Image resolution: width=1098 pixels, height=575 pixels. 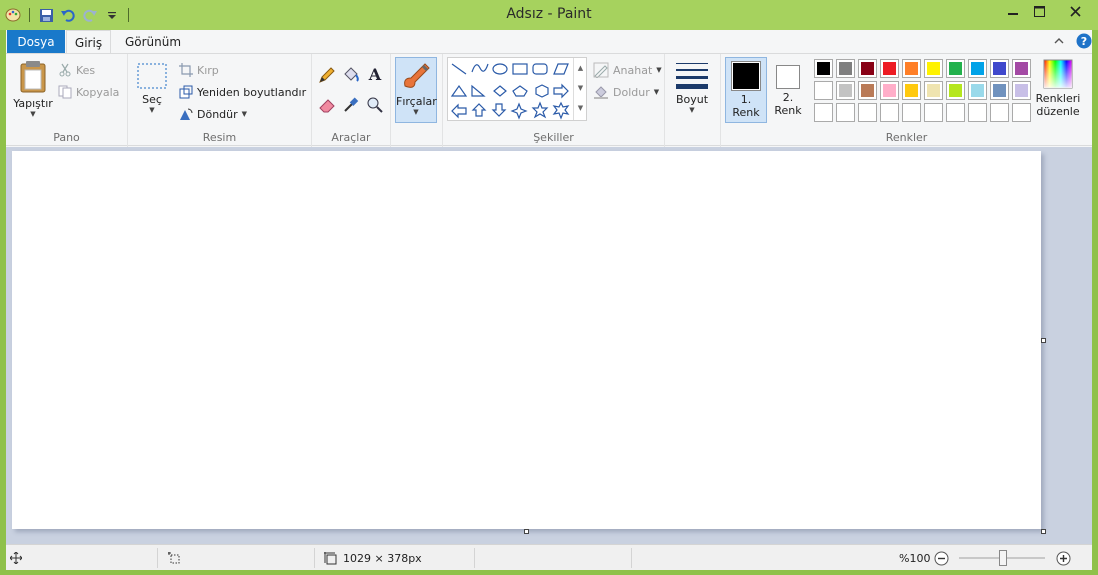 What do you see at coordinates (1058, 88) in the screenshot?
I see `edit-colors-button: Renkleri düzenle` at bounding box center [1058, 88].